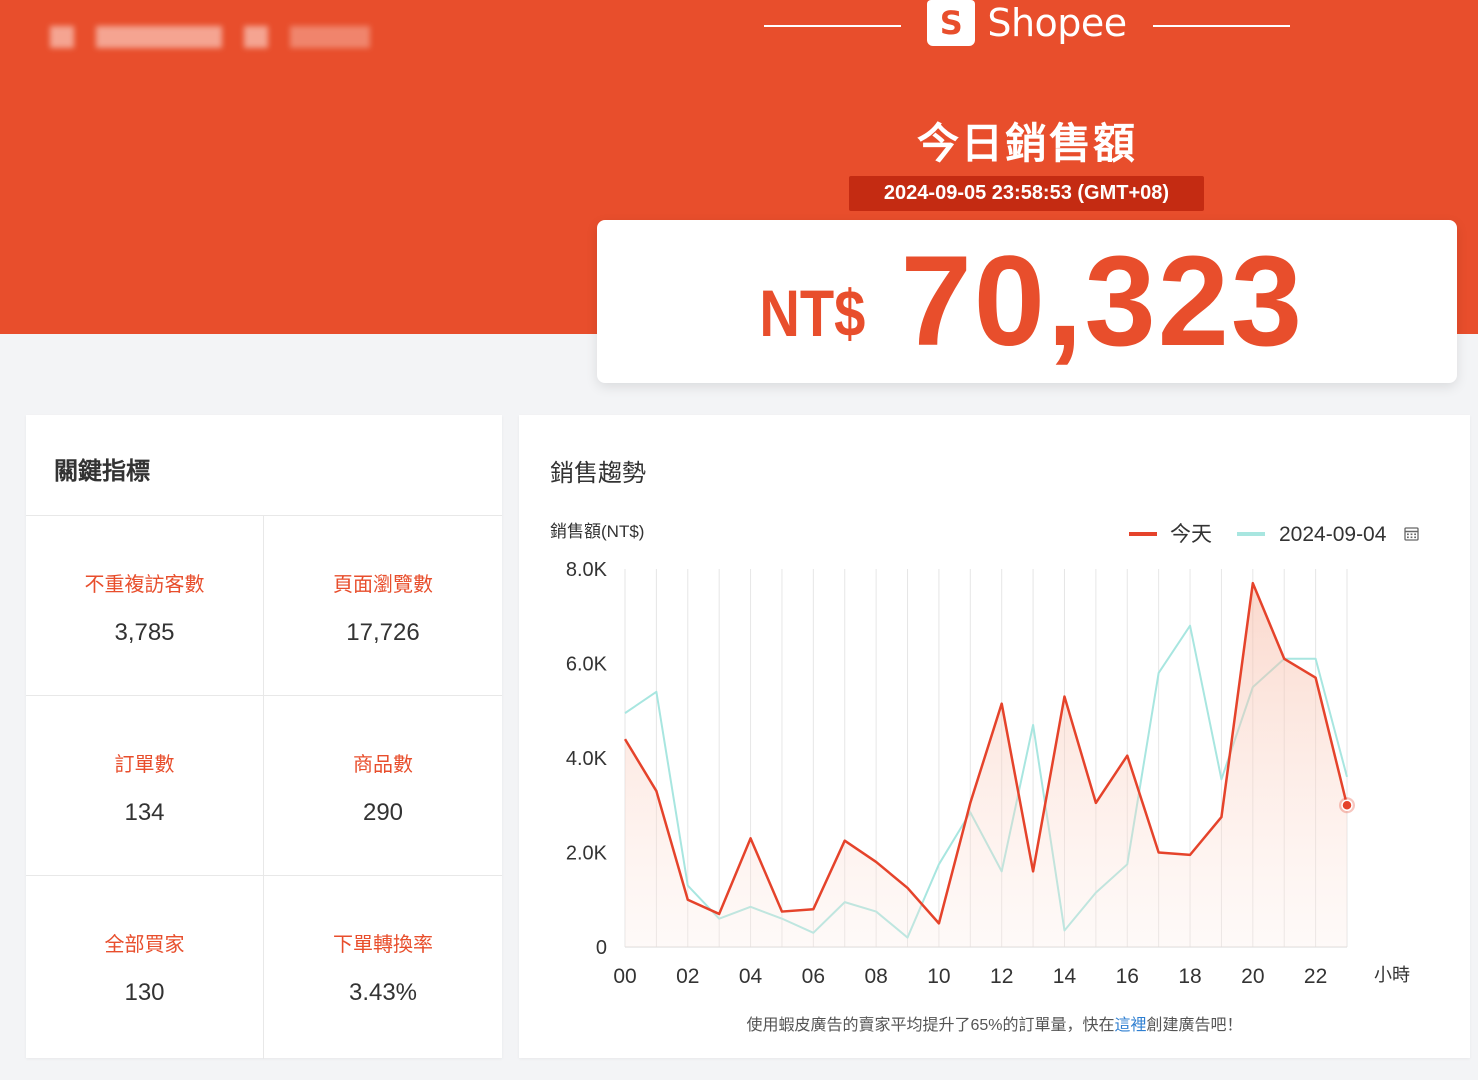 The image size is (1478, 1080). I want to click on timestamp-badge: 2024-09-05 23:58:53 (GMT+08), so click(1026, 193).